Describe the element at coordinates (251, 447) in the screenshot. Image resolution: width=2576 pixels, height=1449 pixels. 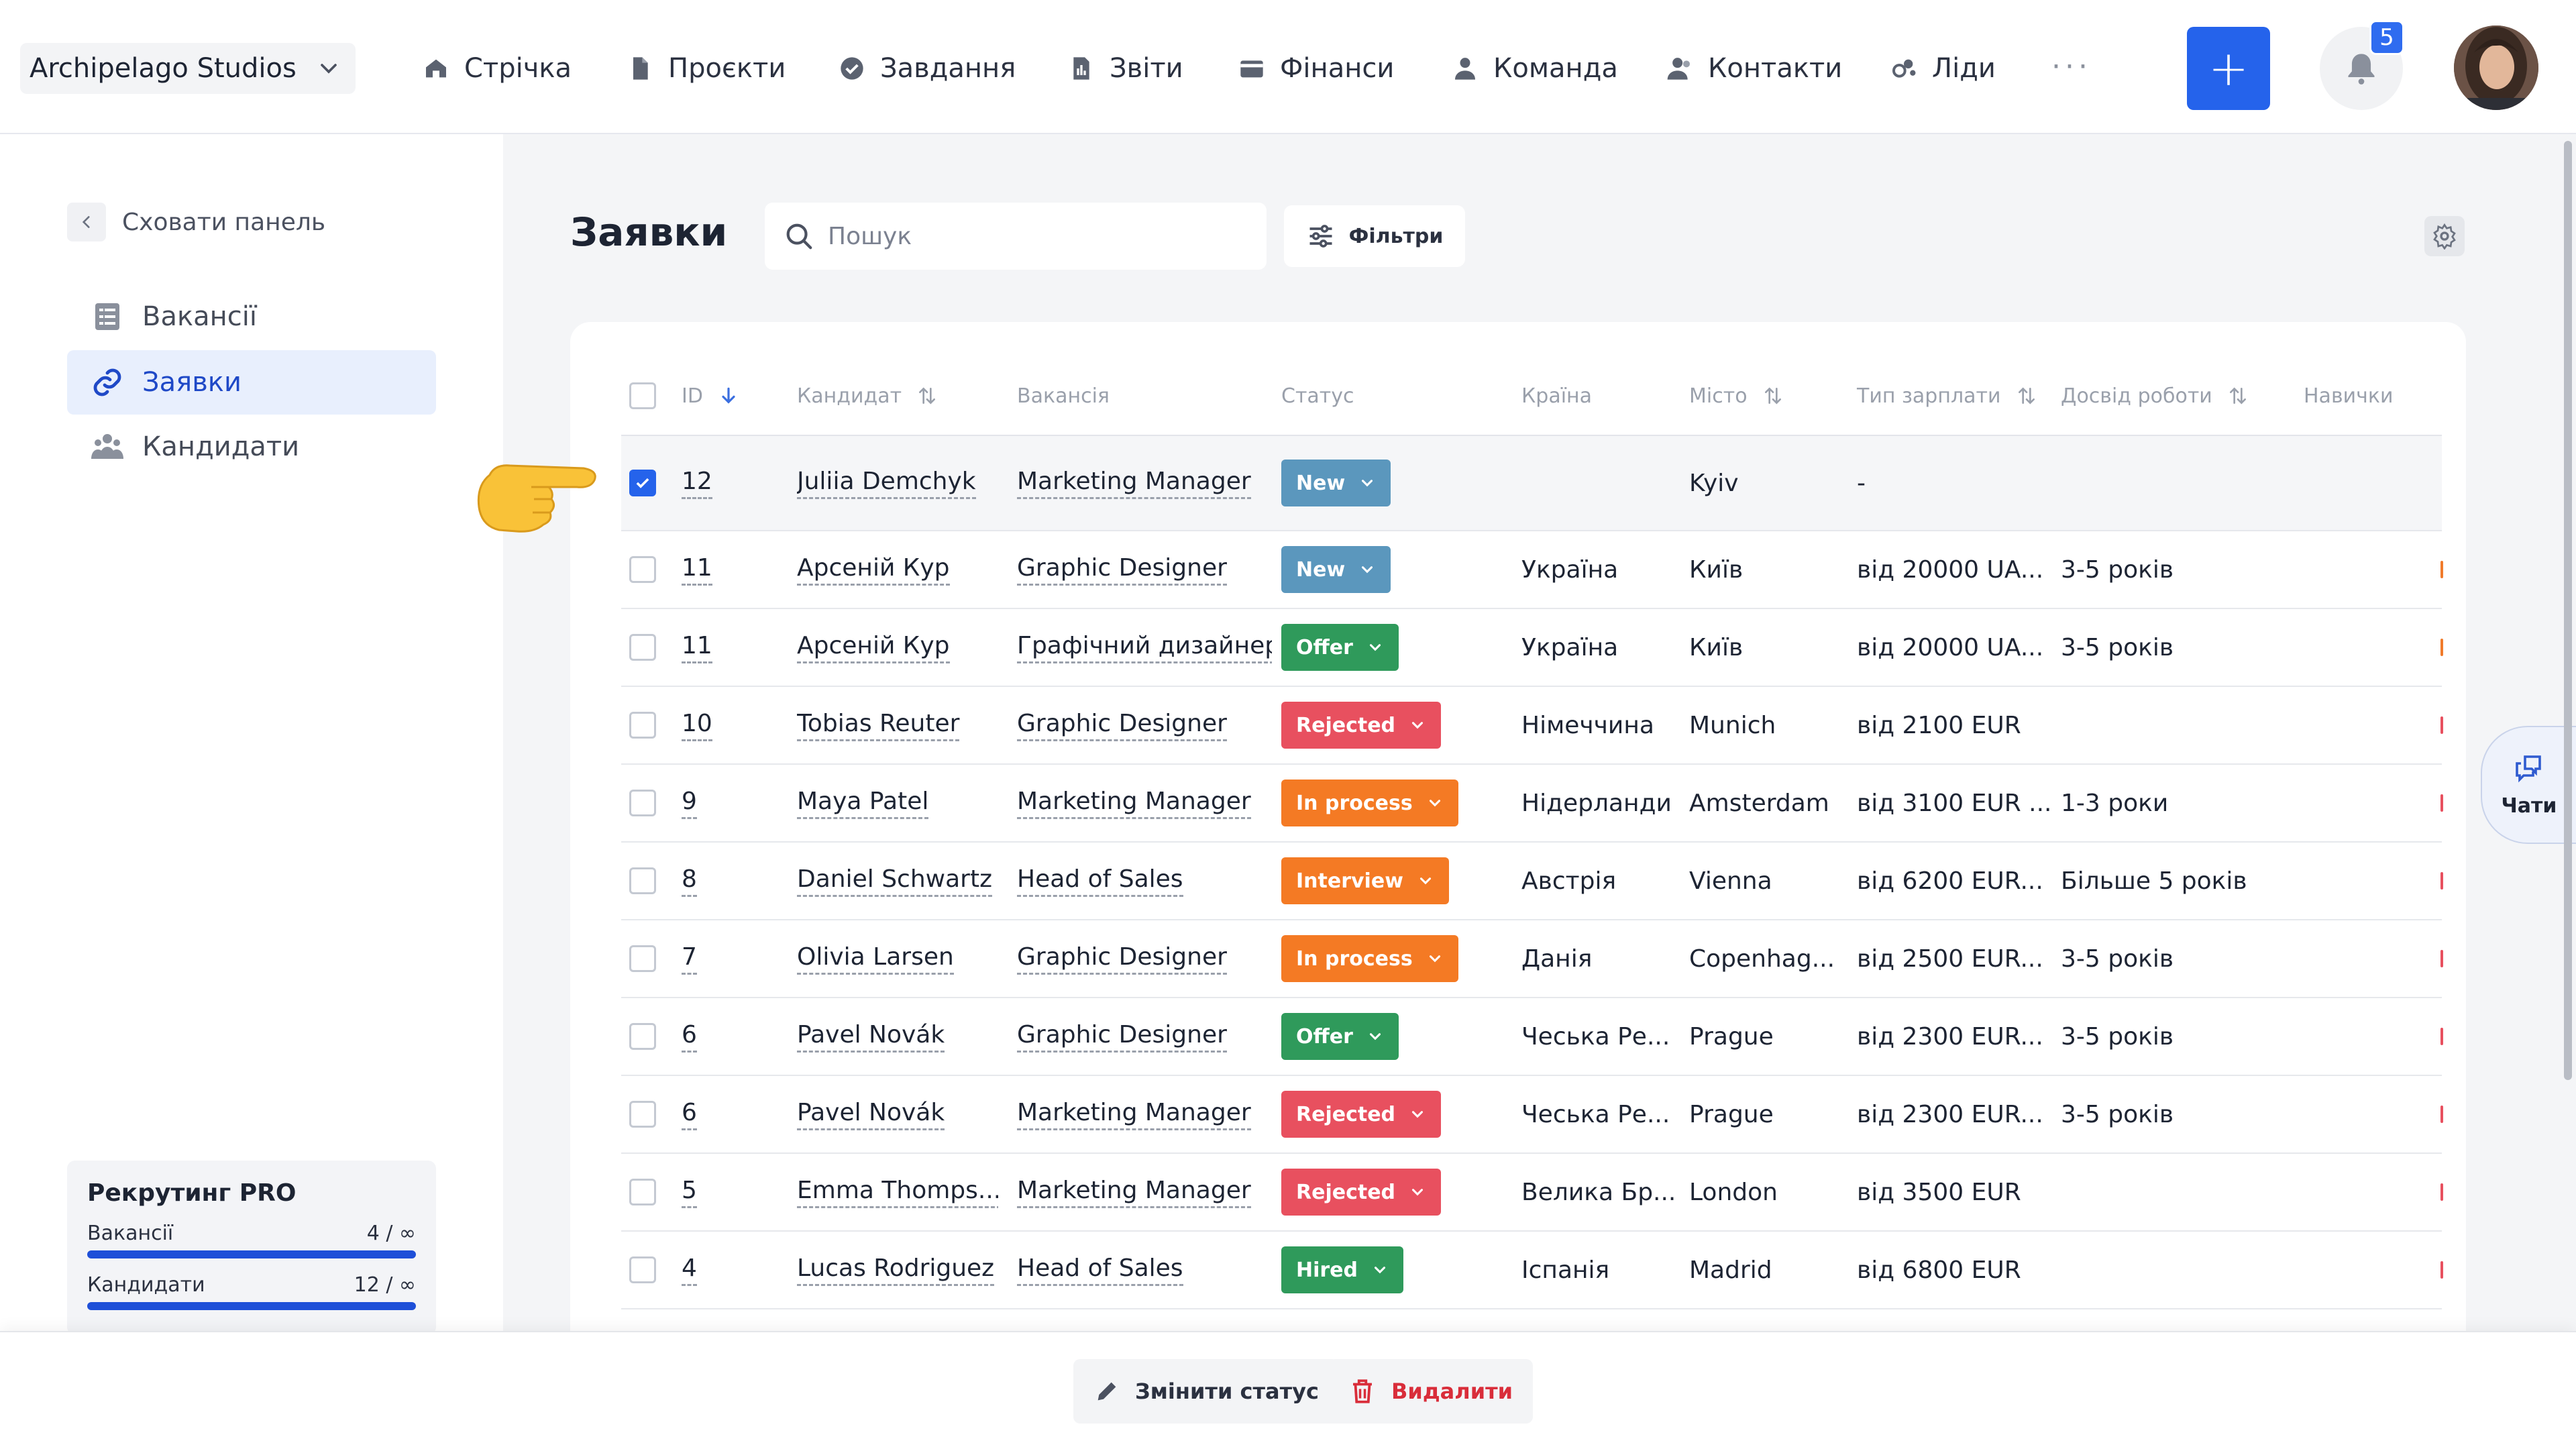
I see `sidebar-item-candidates: Кандидати` at that location.